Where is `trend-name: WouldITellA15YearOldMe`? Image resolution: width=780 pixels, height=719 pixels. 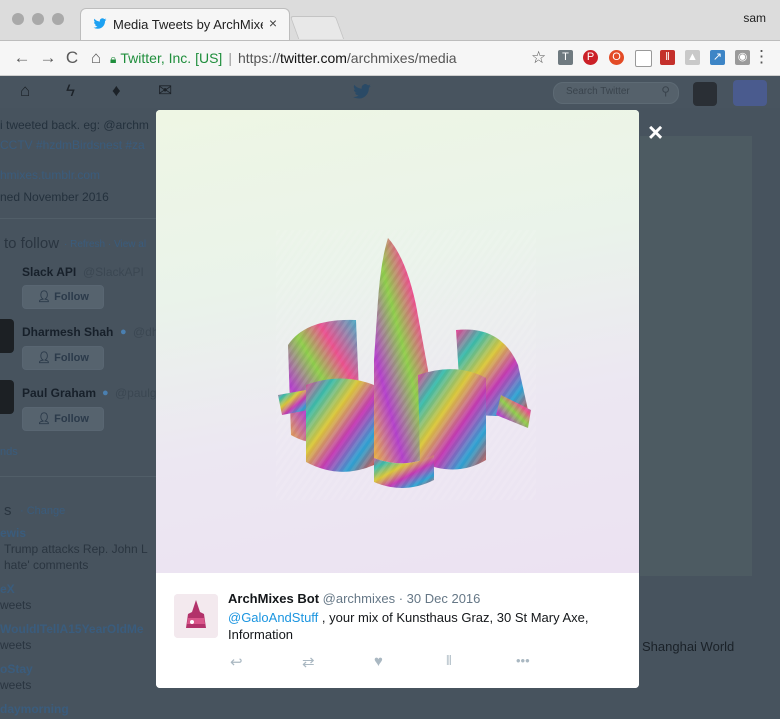 trend-name: WouldITellA15YearOldMe is located at coordinates (72, 629).